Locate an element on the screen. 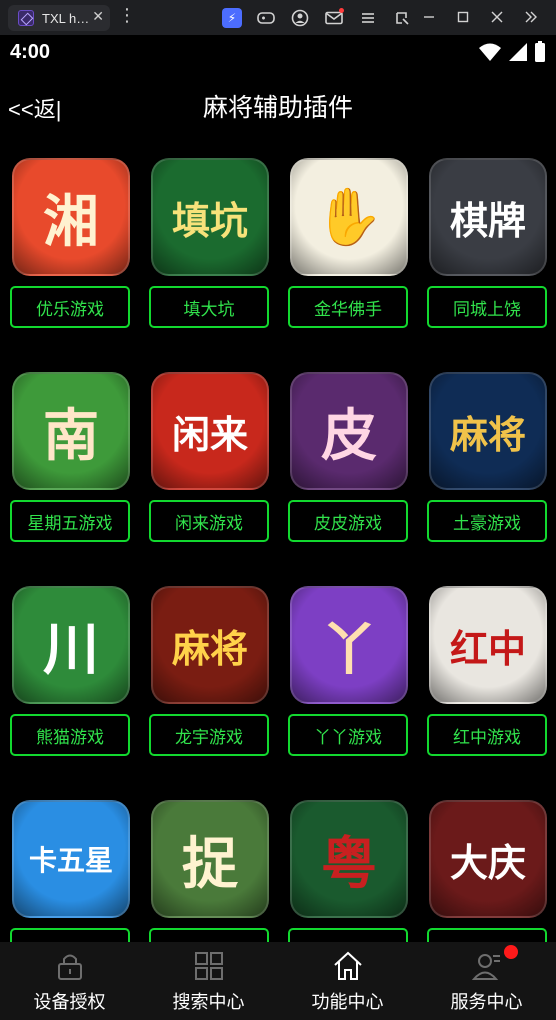  tab-menu-icon: ⋮ is located at coordinates (127, 16).